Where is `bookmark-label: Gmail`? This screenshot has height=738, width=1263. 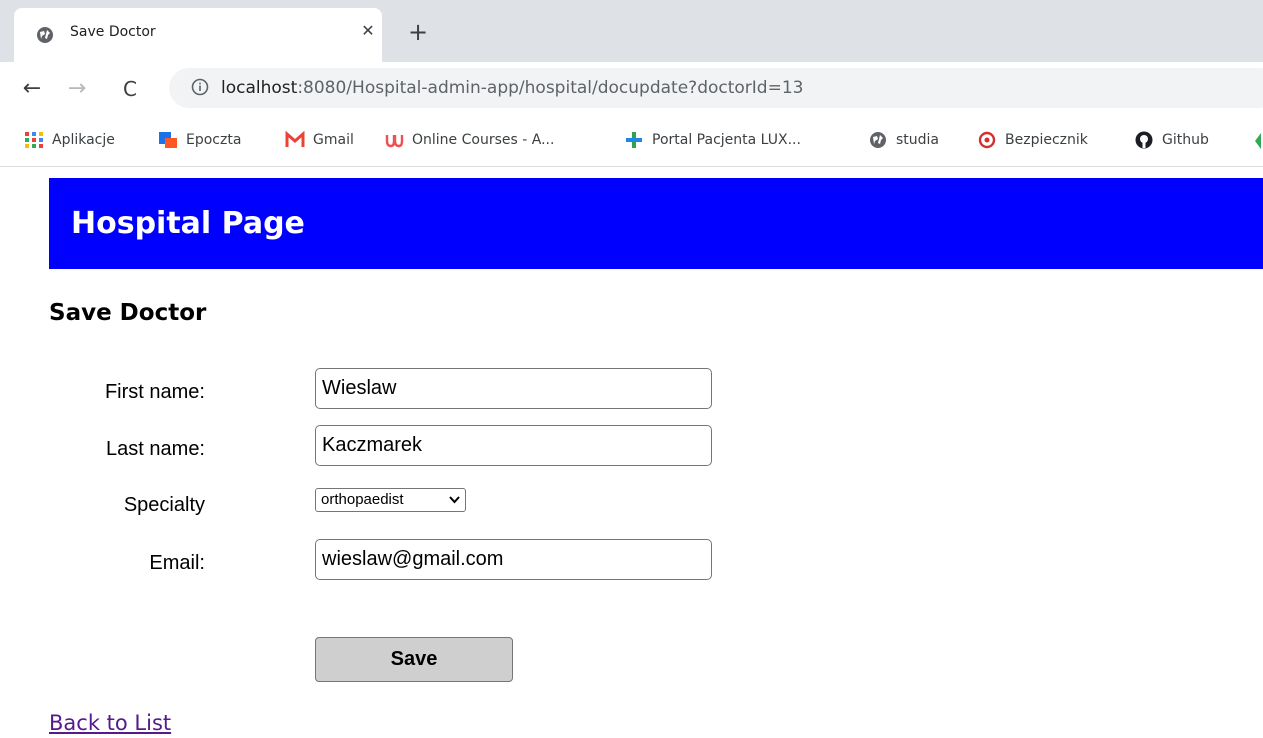 bookmark-label: Gmail is located at coordinates (333, 140).